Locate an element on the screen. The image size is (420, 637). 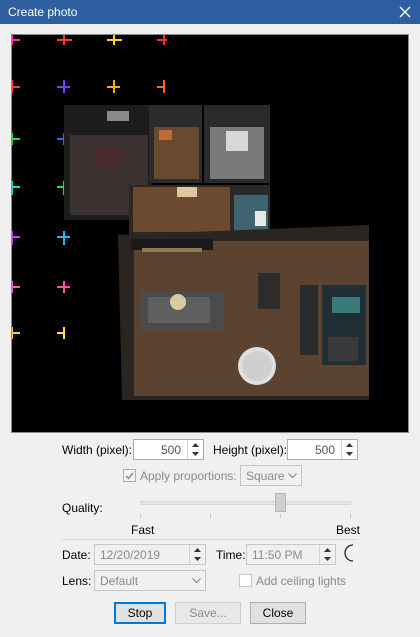
height-decrement is located at coordinates (349, 453).